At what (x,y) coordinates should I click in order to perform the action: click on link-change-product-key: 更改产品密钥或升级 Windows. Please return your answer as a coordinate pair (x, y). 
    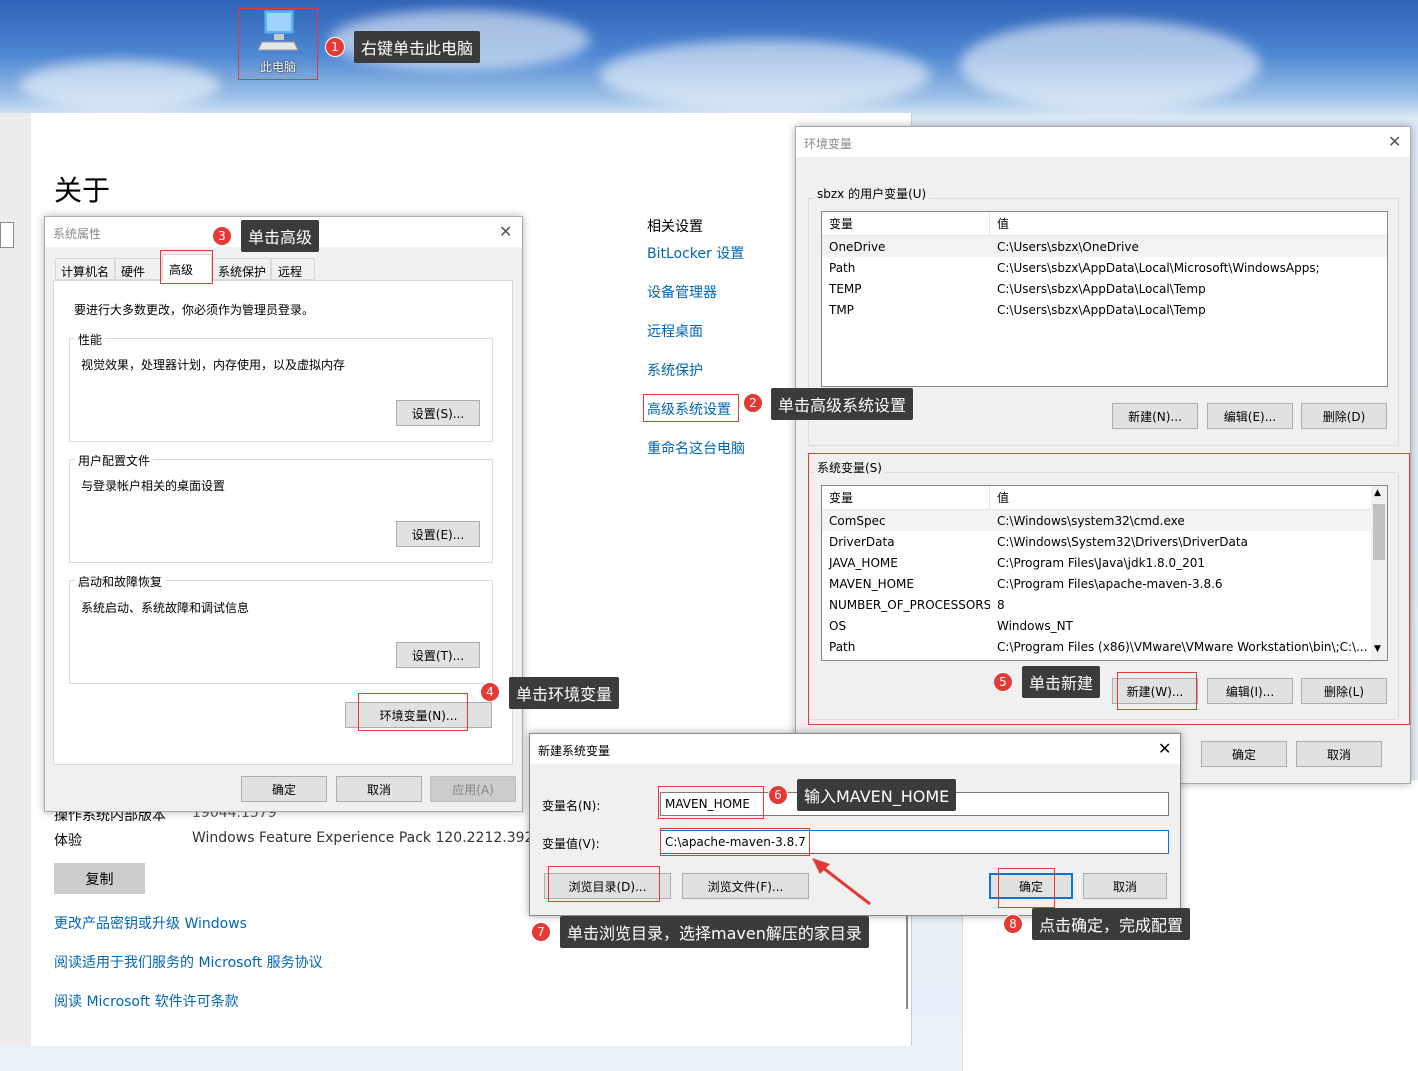
    Looking at the image, I should click on (150, 923).